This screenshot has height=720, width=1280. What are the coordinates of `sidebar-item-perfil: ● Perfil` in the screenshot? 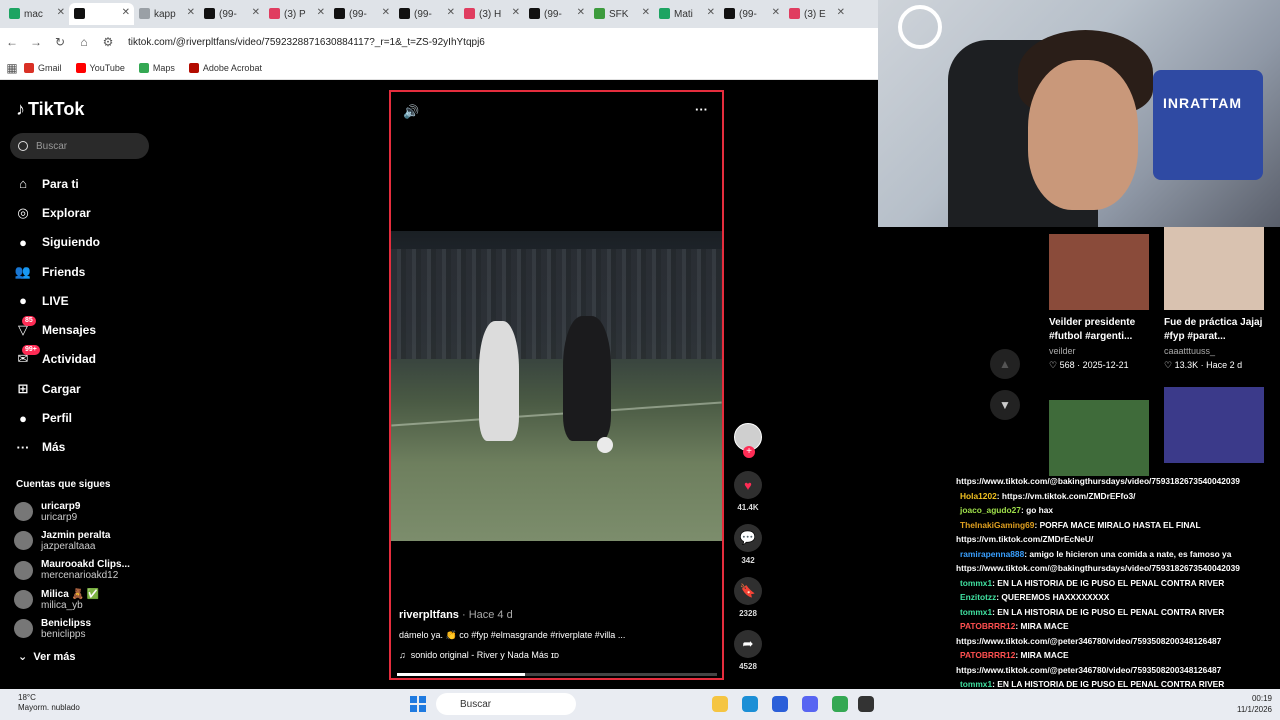 It's located at (57, 417).